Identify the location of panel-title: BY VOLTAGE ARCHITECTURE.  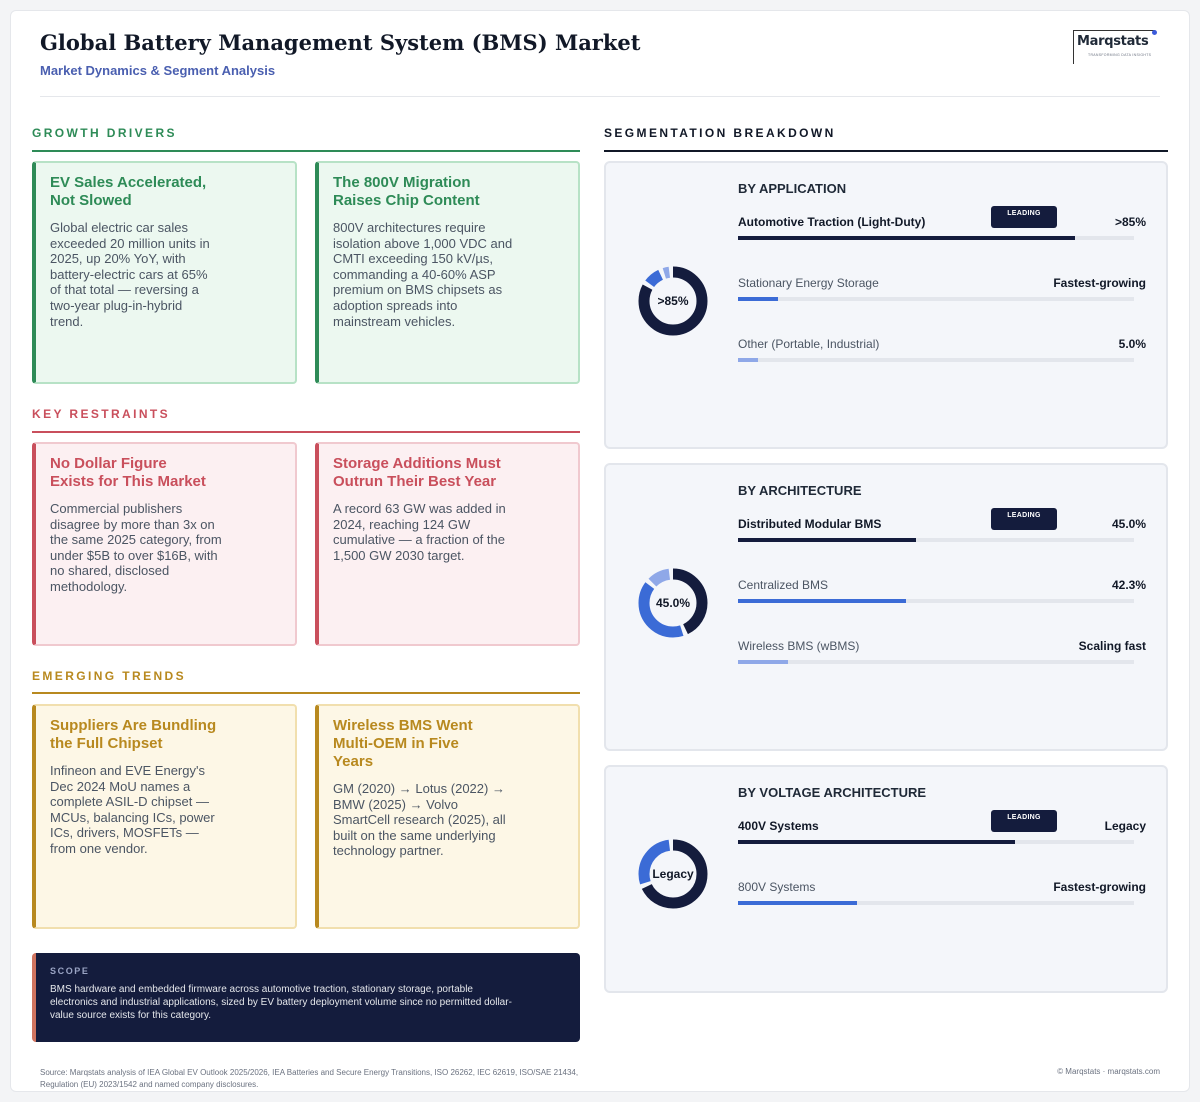
(832, 792).